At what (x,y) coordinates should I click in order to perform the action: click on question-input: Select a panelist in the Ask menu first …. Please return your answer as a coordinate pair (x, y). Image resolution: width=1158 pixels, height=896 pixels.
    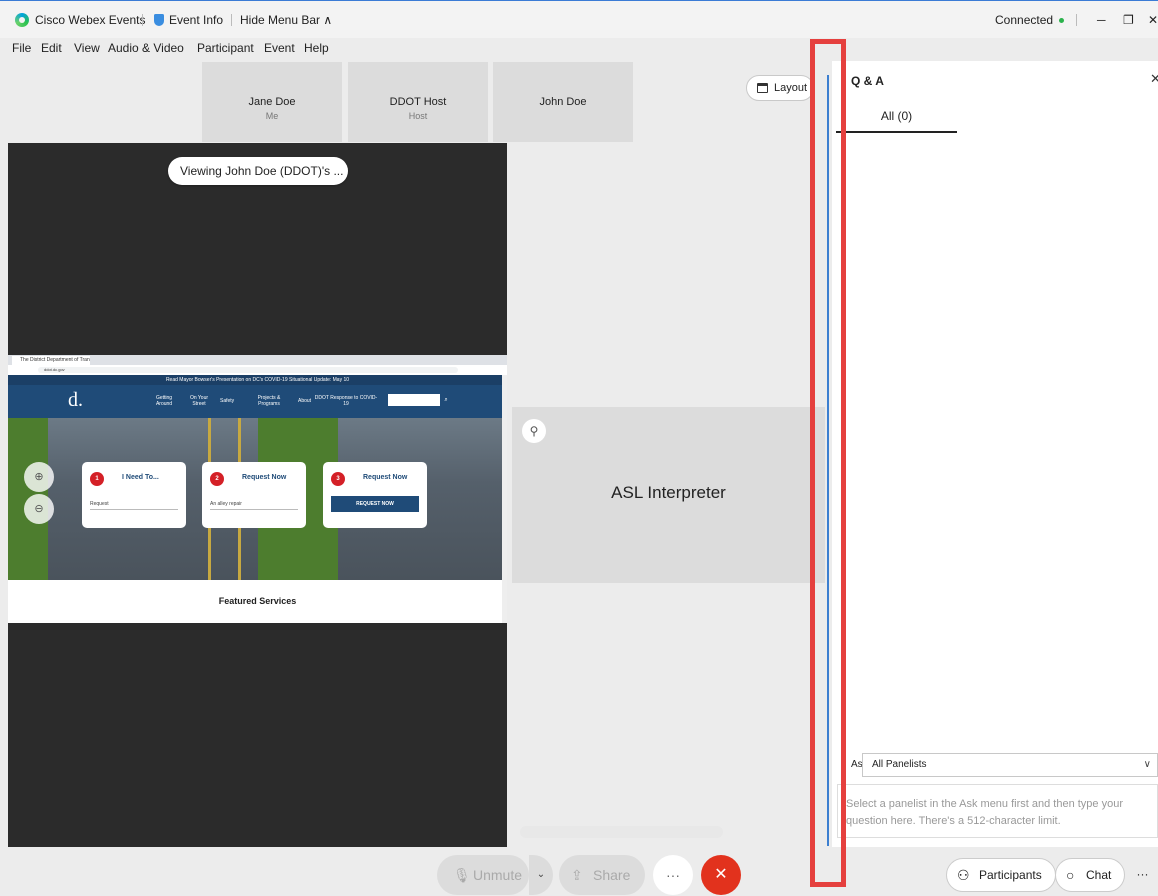
    Looking at the image, I should click on (997, 811).